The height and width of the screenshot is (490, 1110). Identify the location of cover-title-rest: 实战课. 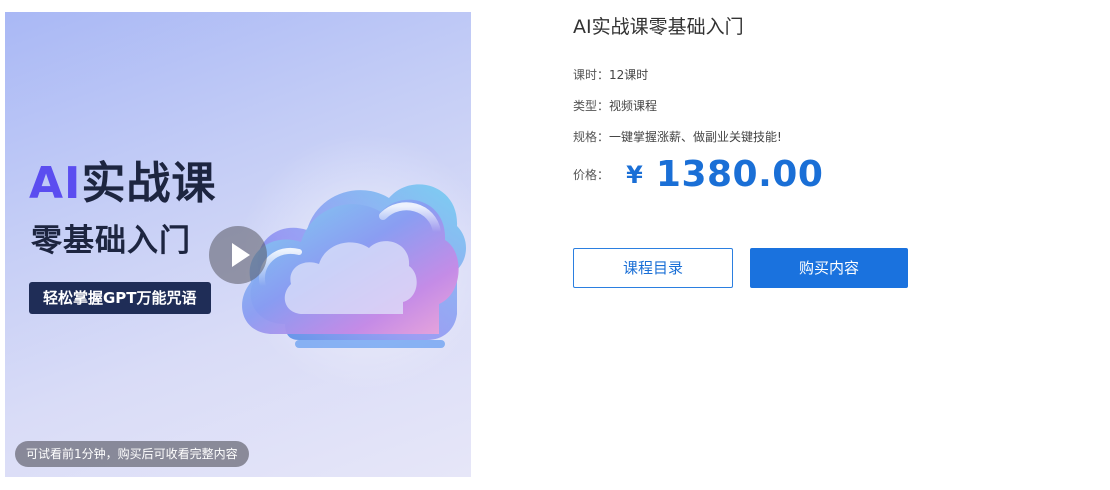
(149, 183).